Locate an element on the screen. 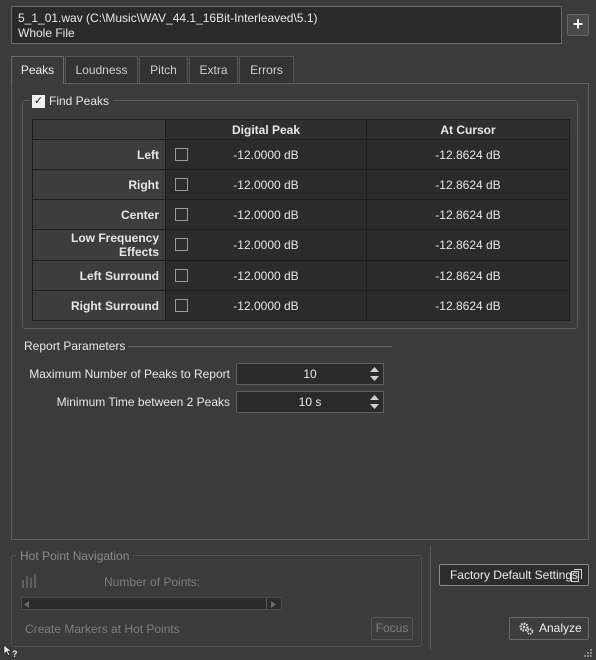 The height and width of the screenshot is (660, 596). tab-loudness: Loudness is located at coordinates (101, 69).